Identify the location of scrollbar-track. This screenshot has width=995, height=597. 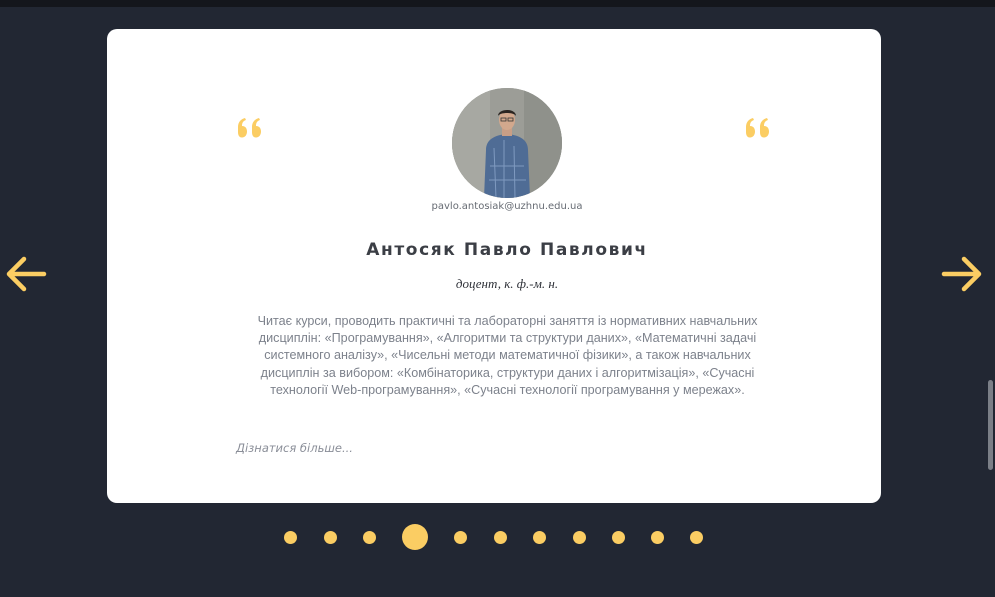
(990, 302).